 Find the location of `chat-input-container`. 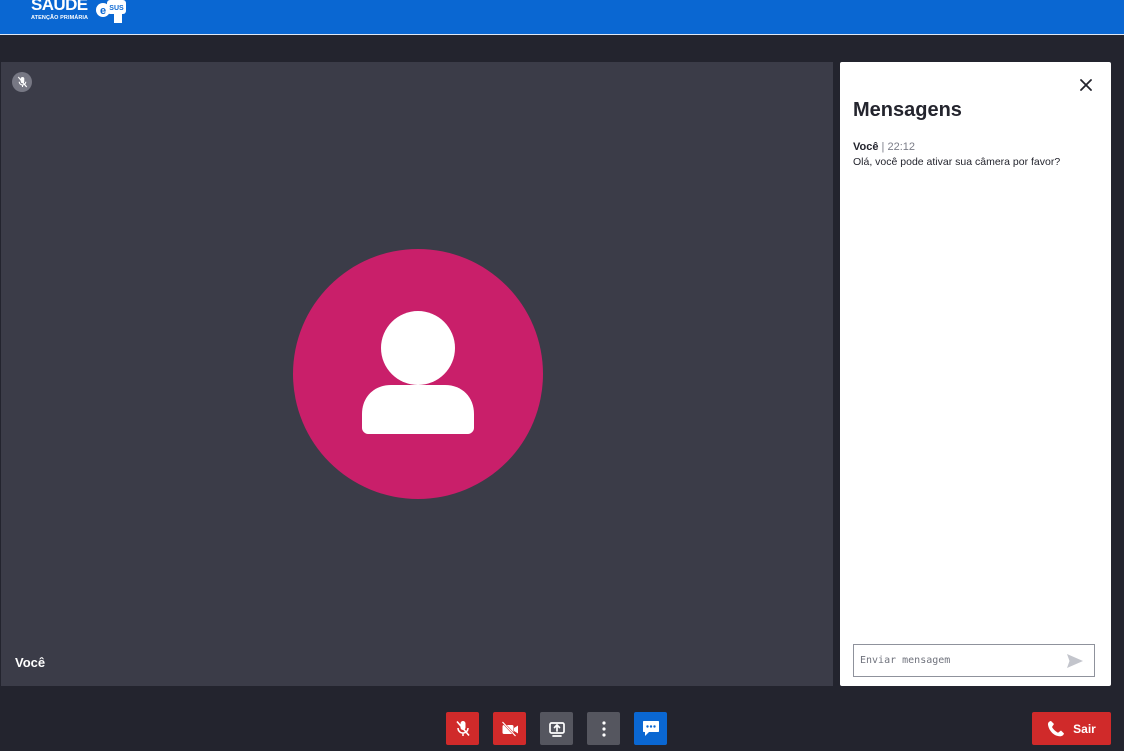

chat-input-container is located at coordinates (974, 660).